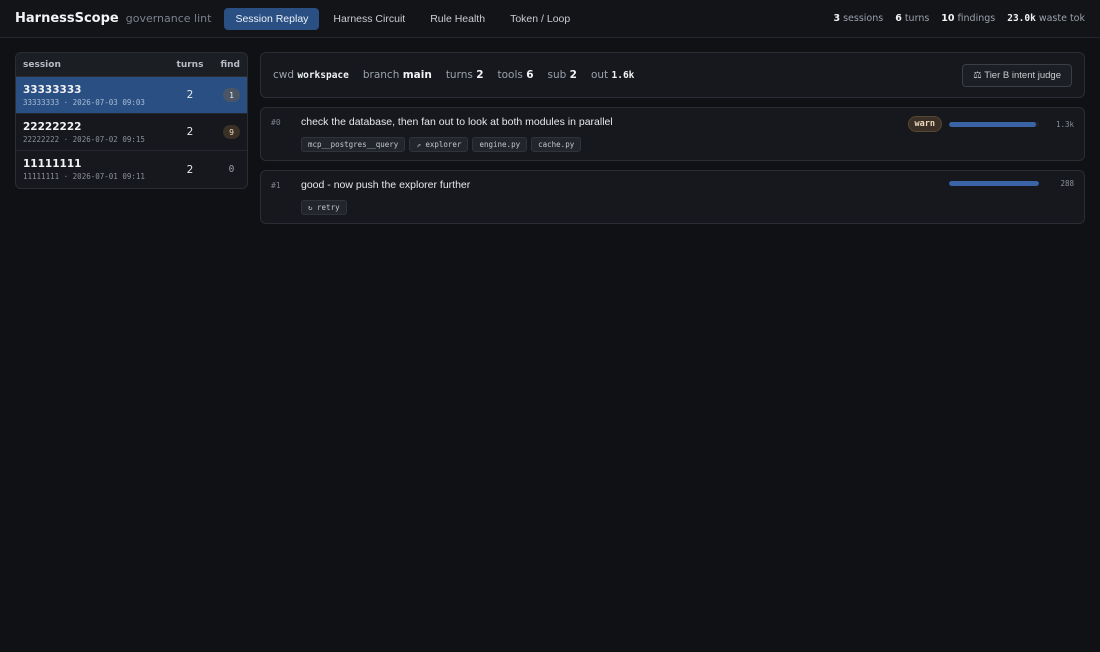 The height and width of the screenshot is (652, 1100). Describe the element at coordinates (1064, 124) in the screenshot. I see `token-count: 1.3k` at that location.